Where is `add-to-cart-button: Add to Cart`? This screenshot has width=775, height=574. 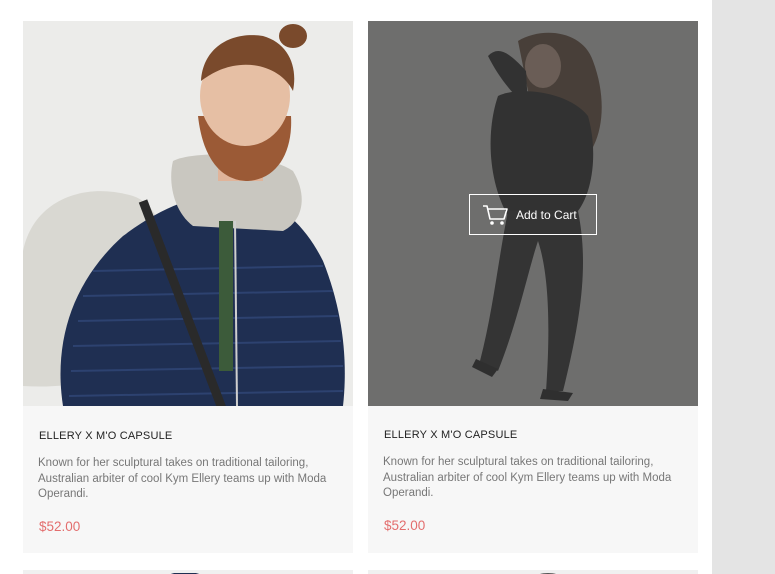
add-to-cart-button: Add to Cart is located at coordinates (533, 214).